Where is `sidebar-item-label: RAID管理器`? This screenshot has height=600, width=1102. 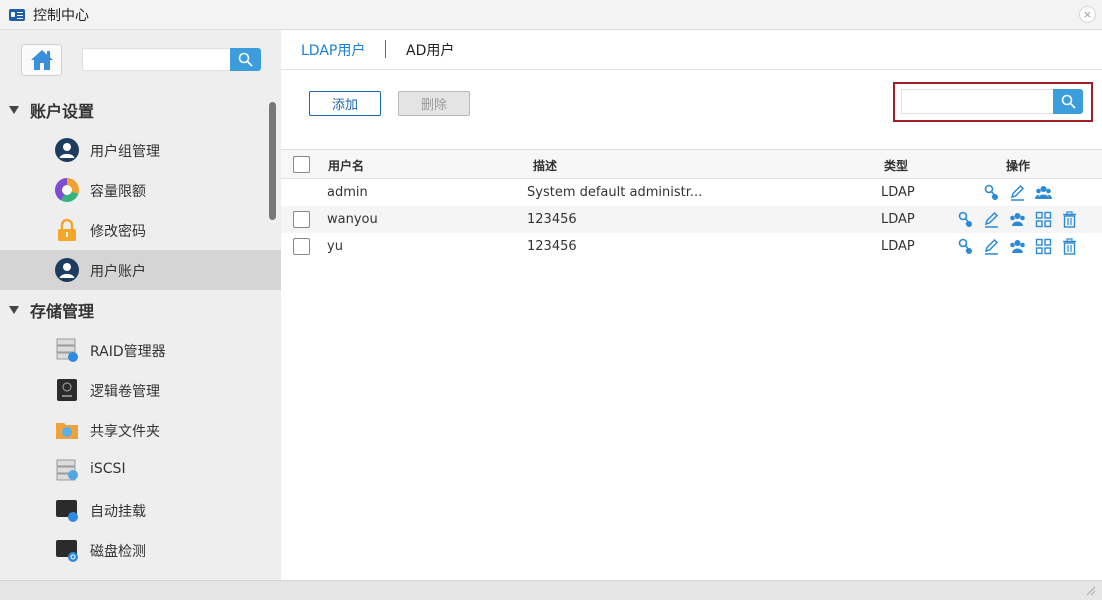 sidebar-item-label: RAID管理器 is located at coordinates (128, 352).